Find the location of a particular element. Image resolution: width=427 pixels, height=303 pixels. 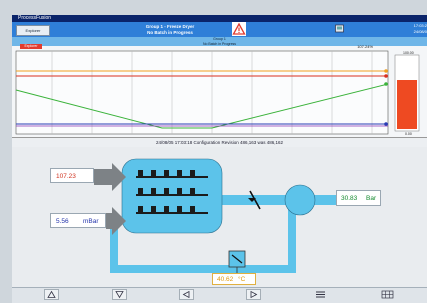

explorer-button: Explorer is located at coordinates (33, 30).